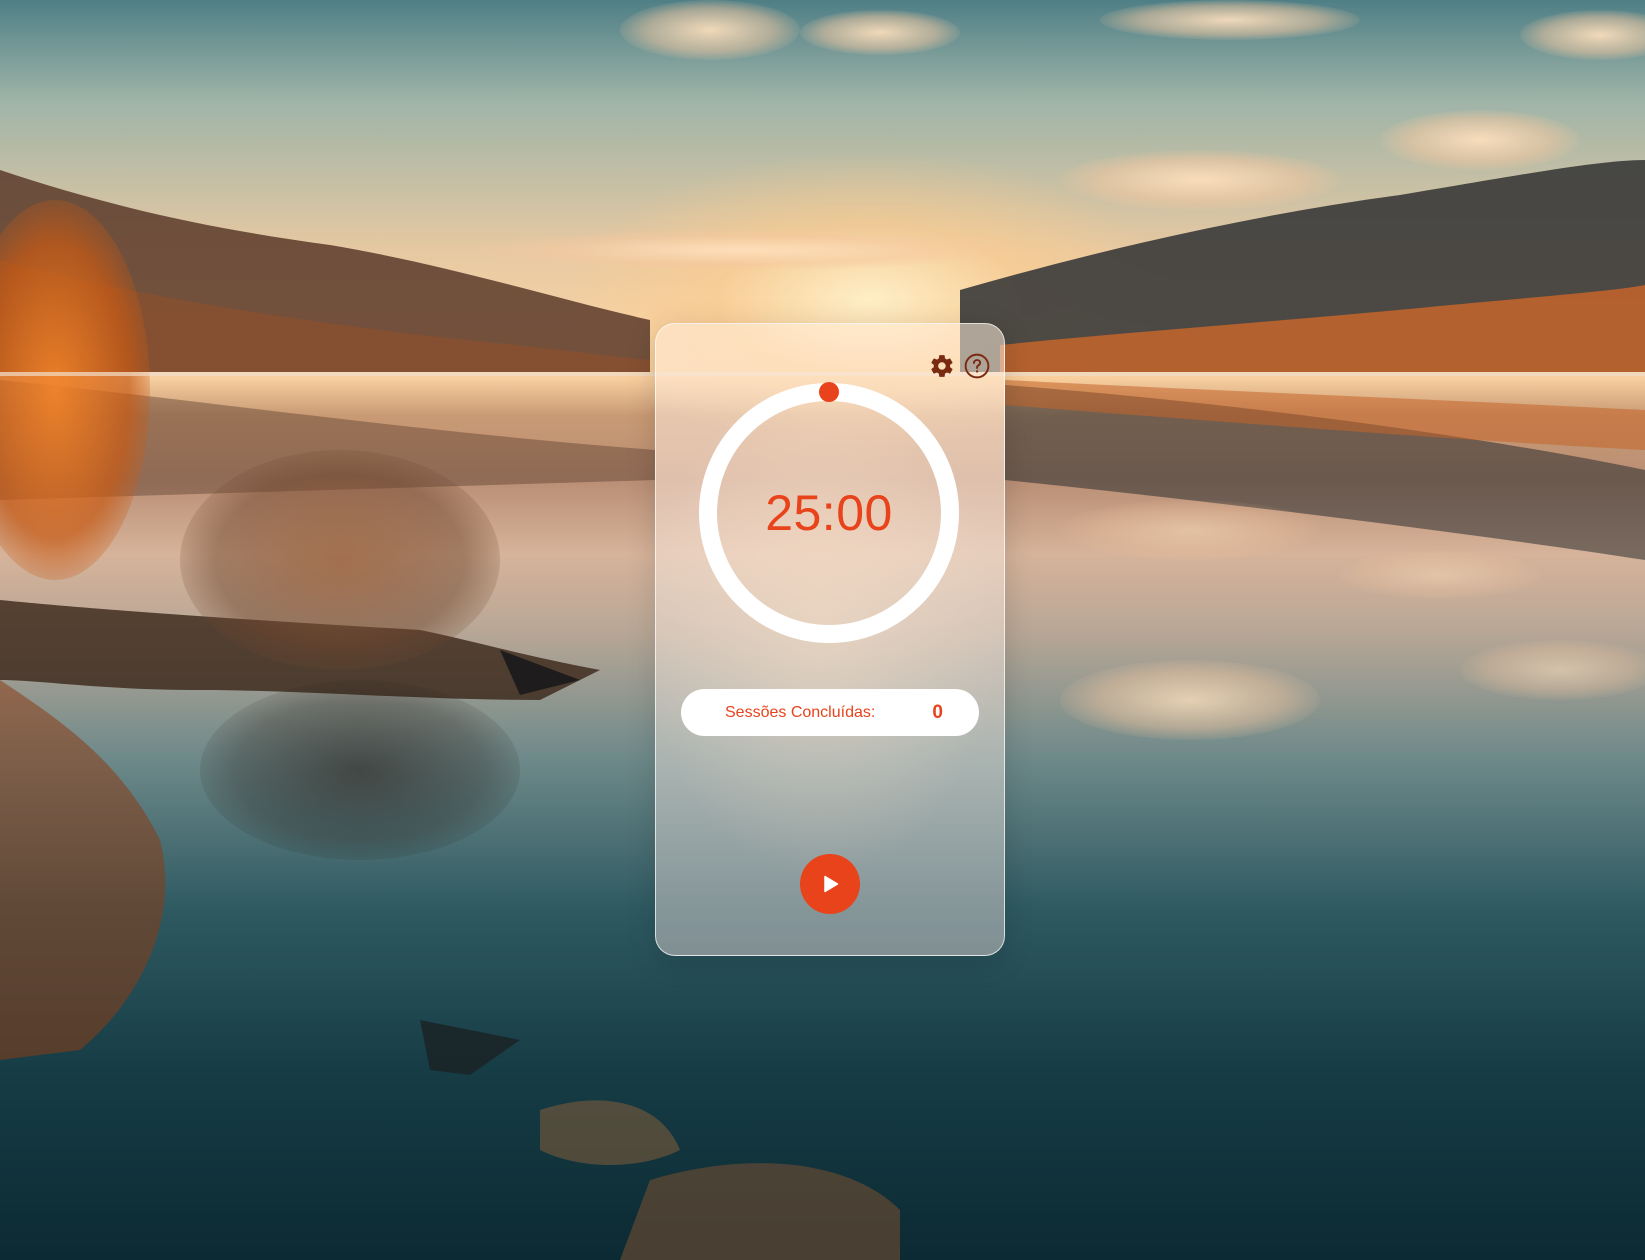 The height and width of the screenshot is (1260, 1645). What do you see at coordinates (829, 513) in the screenshot?
I see `timer-display: 25:00` at bounding box center [829, 513].